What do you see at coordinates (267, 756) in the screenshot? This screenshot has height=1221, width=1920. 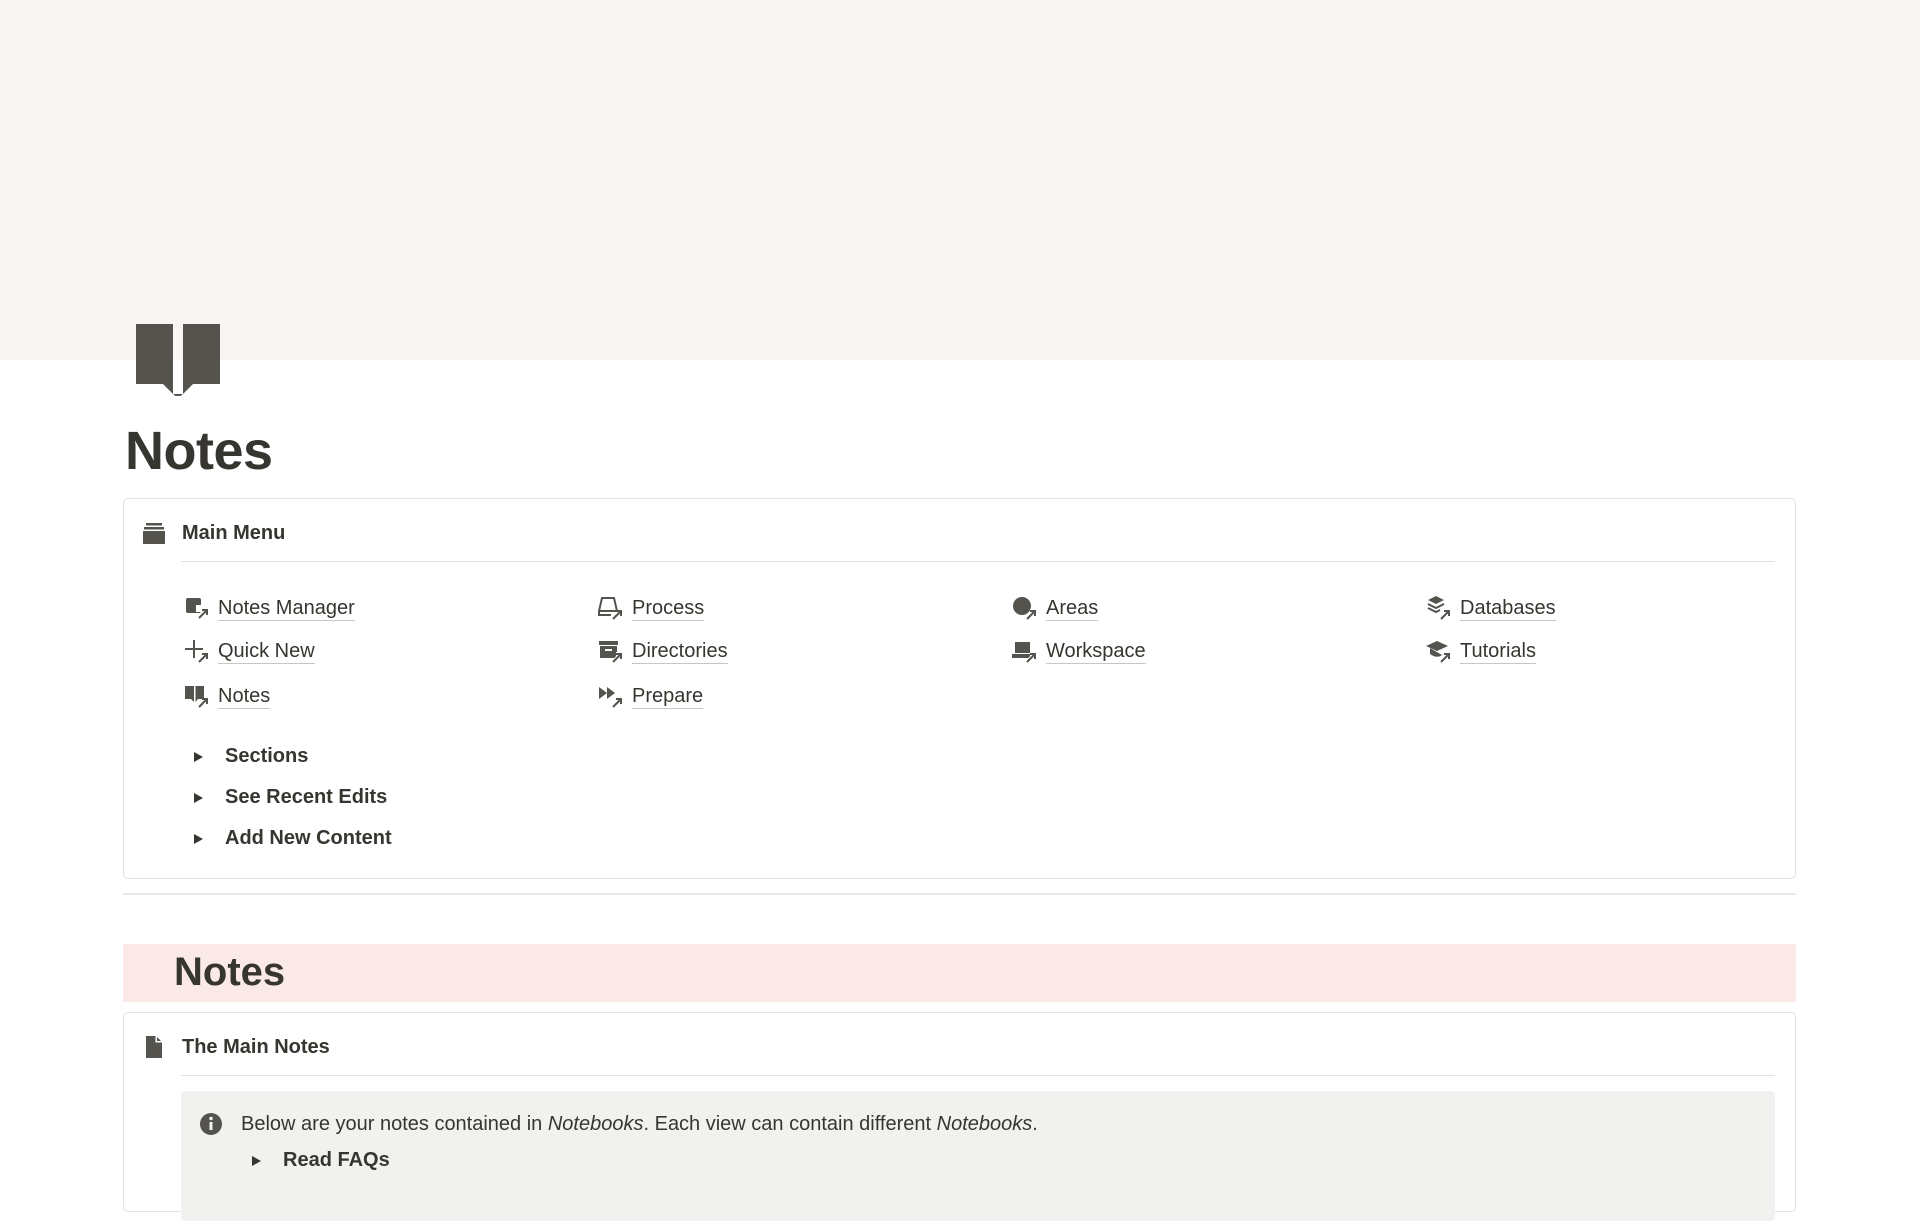 I see `toggle-label: Sections` at bounding box center [267, 756].